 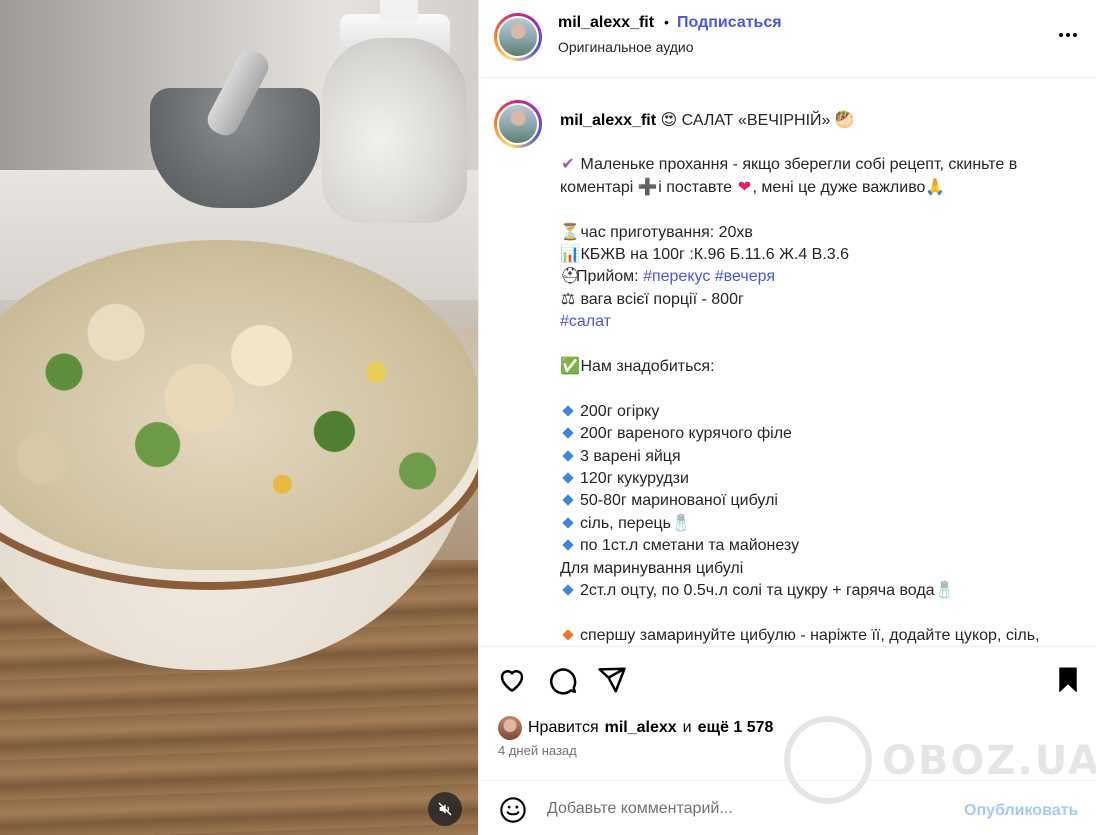 What do you see at coordinates (729, 23) in the screenshot?
I see `follow-button: Подписаться` at bounding box center [729, 23].